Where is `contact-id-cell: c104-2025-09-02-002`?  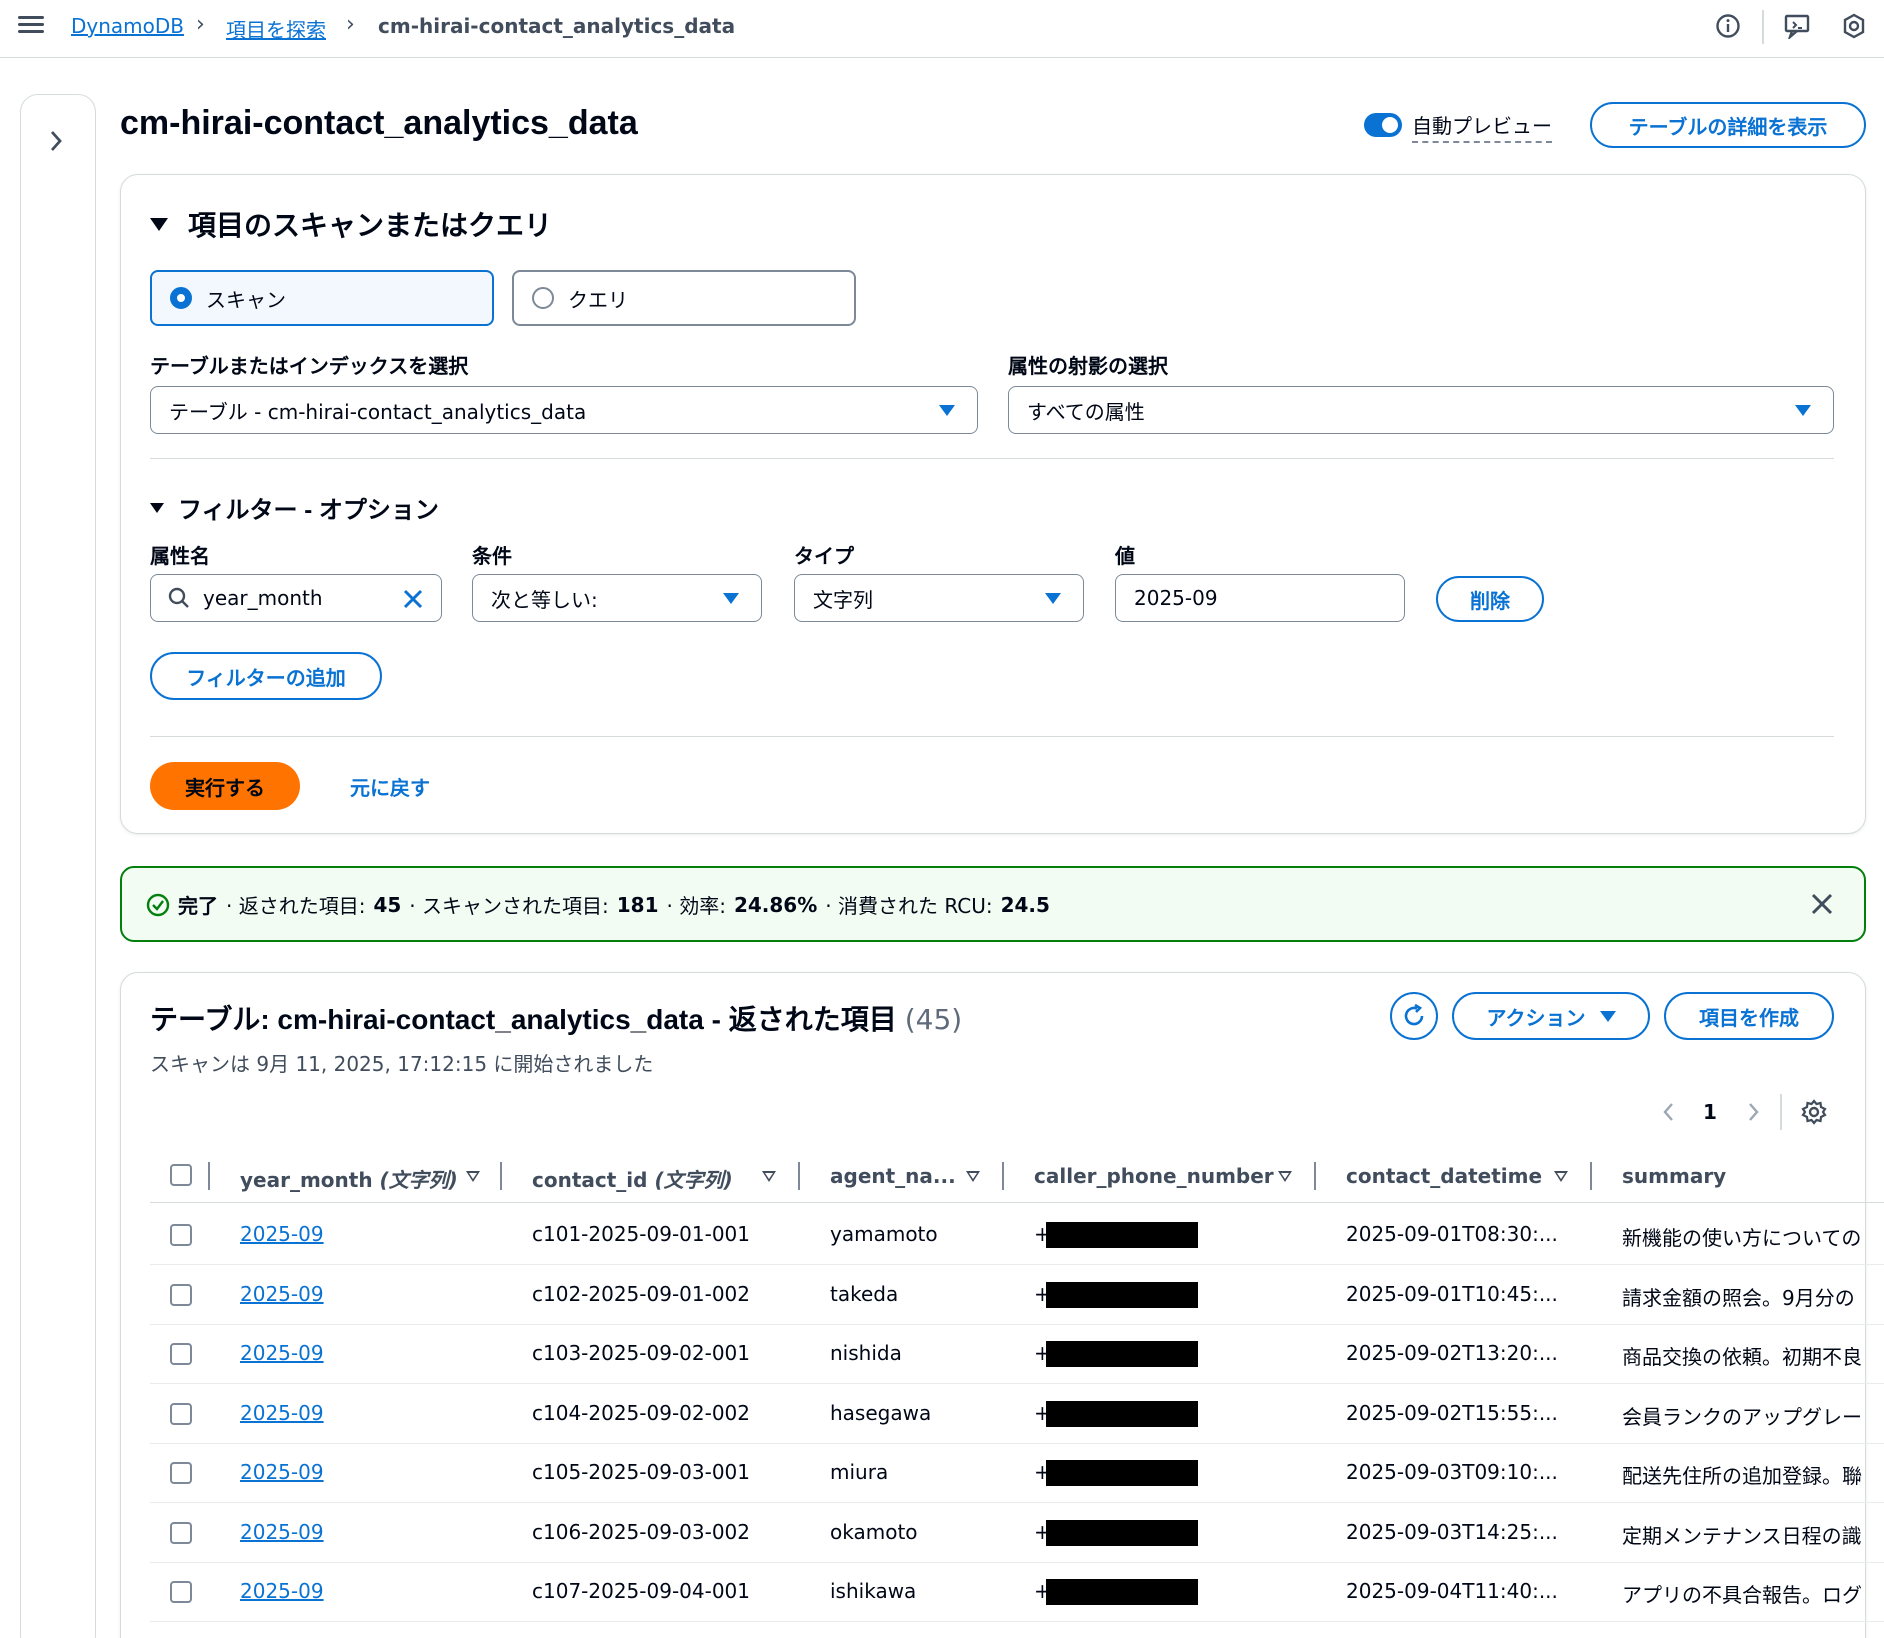 contact-id-cell: c104-2025-09-02-002 is located at coordinates (641, 1413).